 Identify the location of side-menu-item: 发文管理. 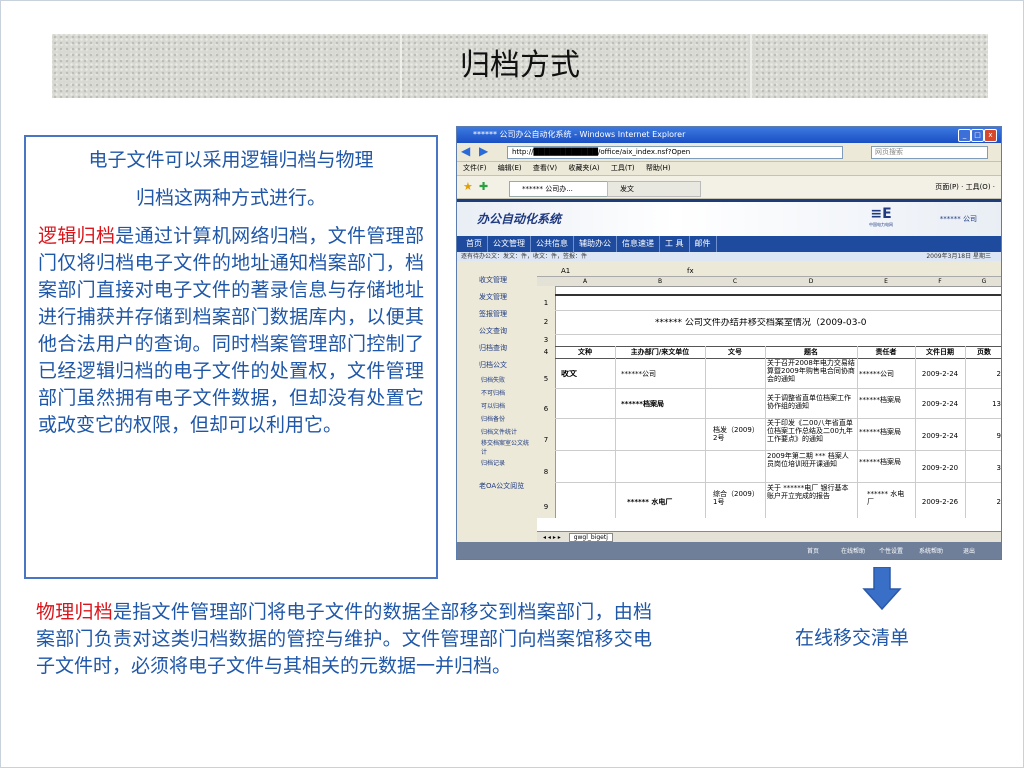
(503, 297).